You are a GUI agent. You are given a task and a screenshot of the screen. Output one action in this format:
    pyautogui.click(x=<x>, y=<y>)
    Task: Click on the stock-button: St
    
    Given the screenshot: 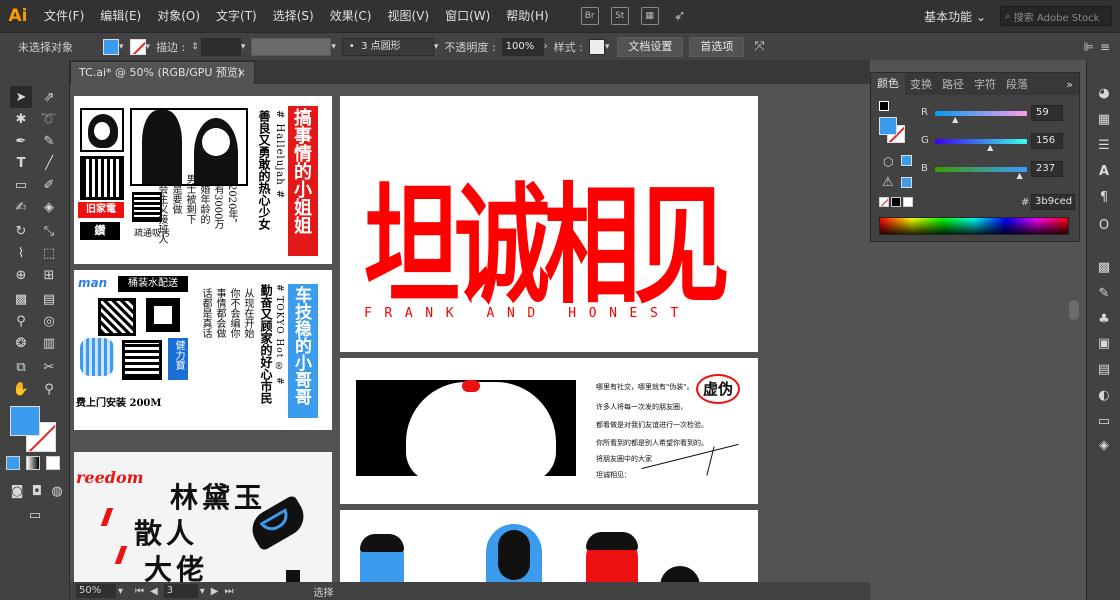 What is the action you would take?
    pyautogui.click(x=619, y=16)
    